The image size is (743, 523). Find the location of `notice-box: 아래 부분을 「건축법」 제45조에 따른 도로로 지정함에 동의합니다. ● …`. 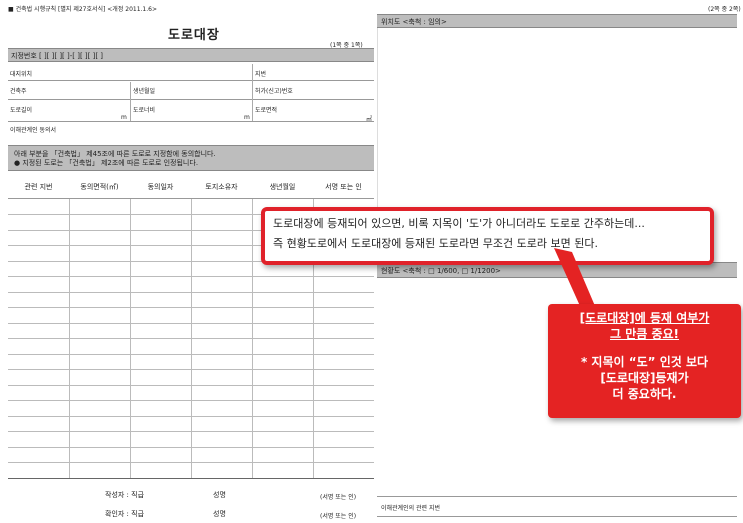

notice-box: 아래 부분을 「건축법」 제45조에 따른 도로로 지정함에 동의합니다. ● … is located at coordinates (191, 158).